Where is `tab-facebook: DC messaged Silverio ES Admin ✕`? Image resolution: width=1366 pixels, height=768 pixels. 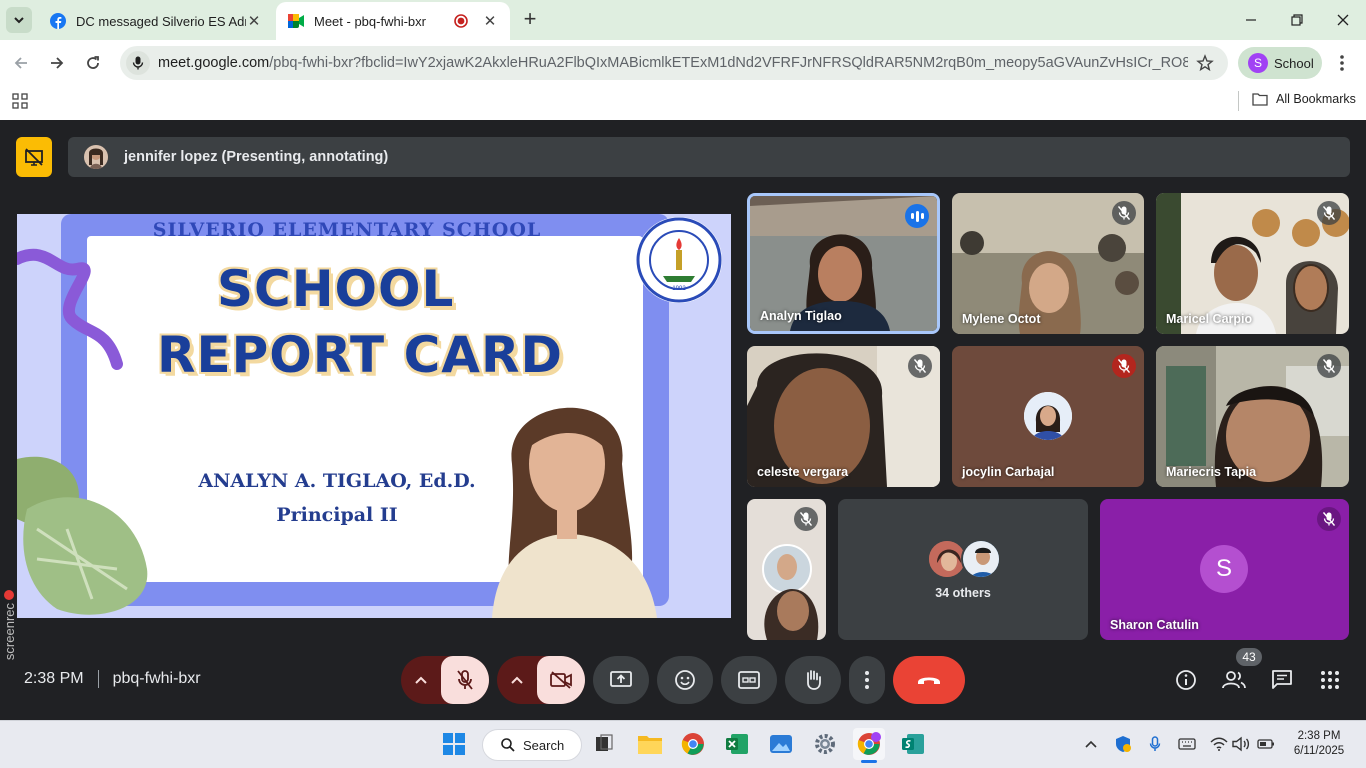
tab-facebook: DC messaged Silverio ES Admin ✕ is located at coordinates (156, 21).